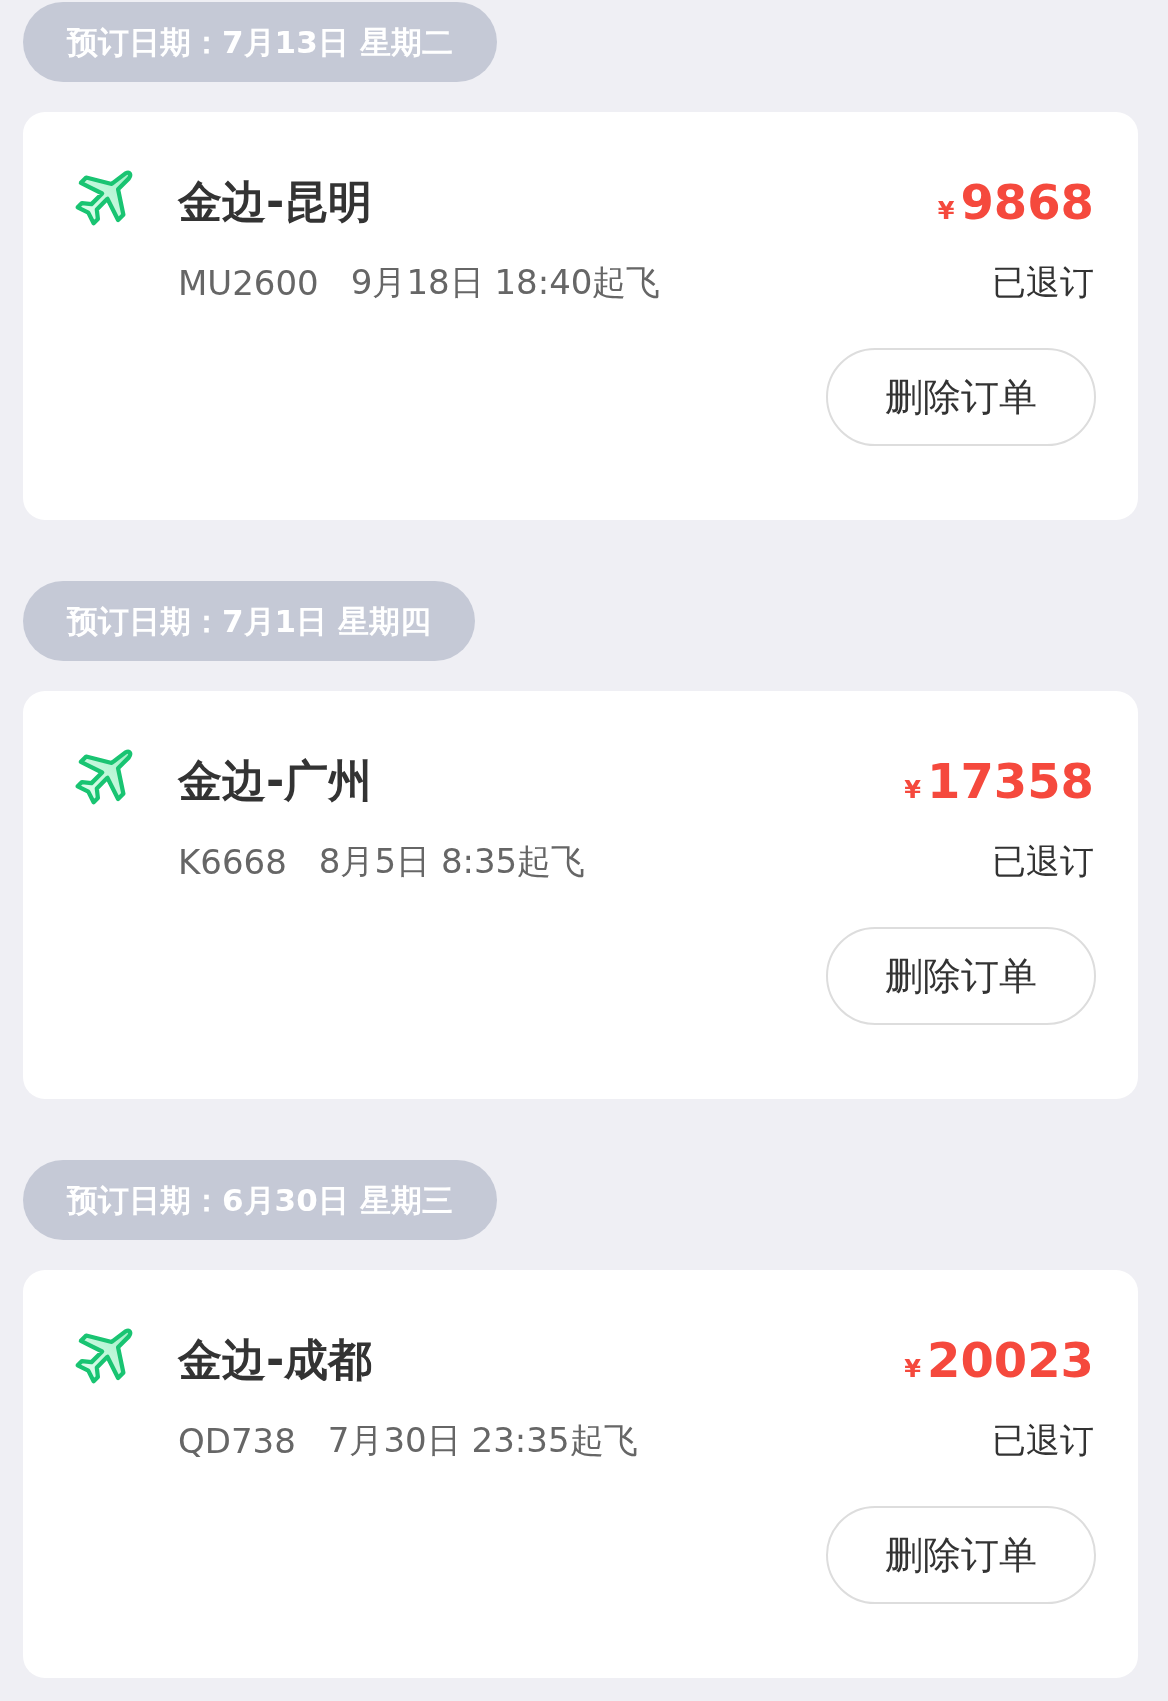  I want to click on flight-number: QD738, so click(237, 1441).